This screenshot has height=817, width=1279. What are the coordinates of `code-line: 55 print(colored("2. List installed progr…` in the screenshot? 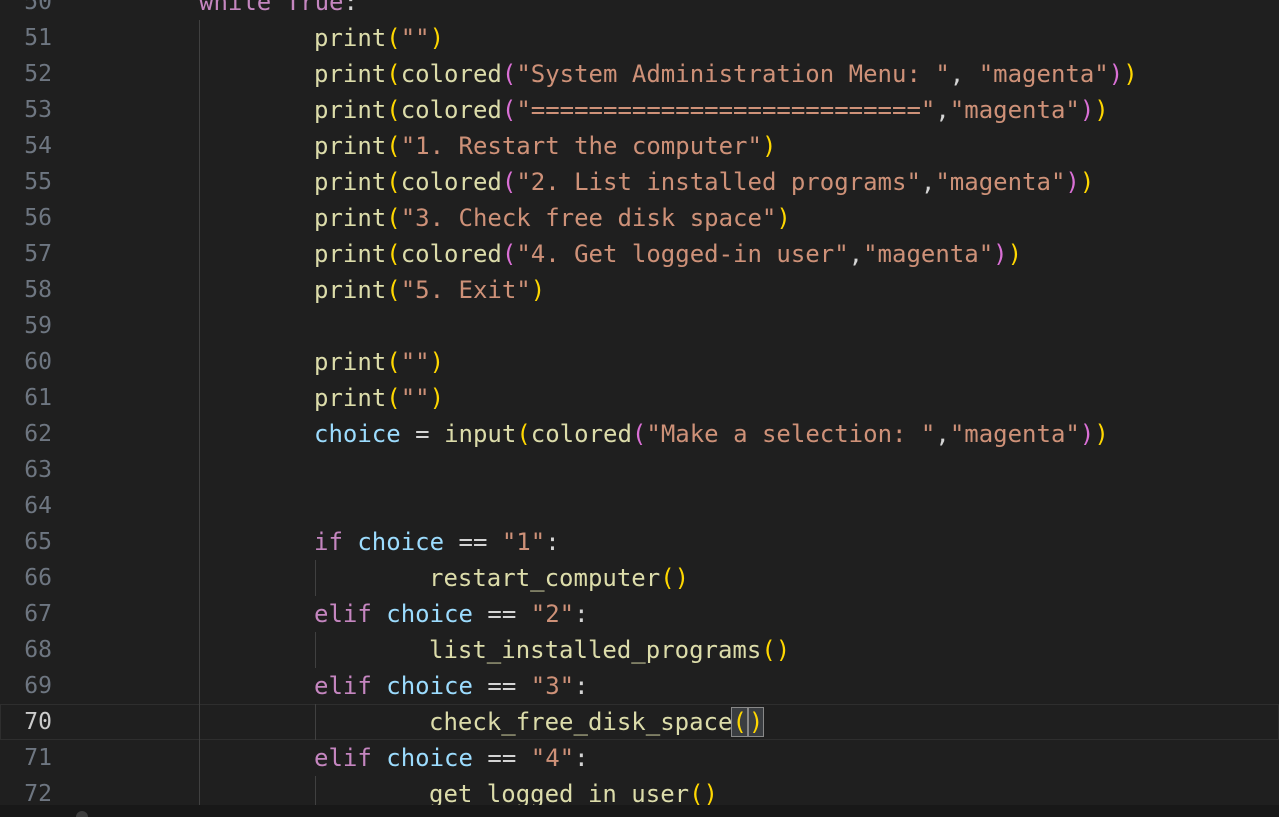 It's located at (639, 182).